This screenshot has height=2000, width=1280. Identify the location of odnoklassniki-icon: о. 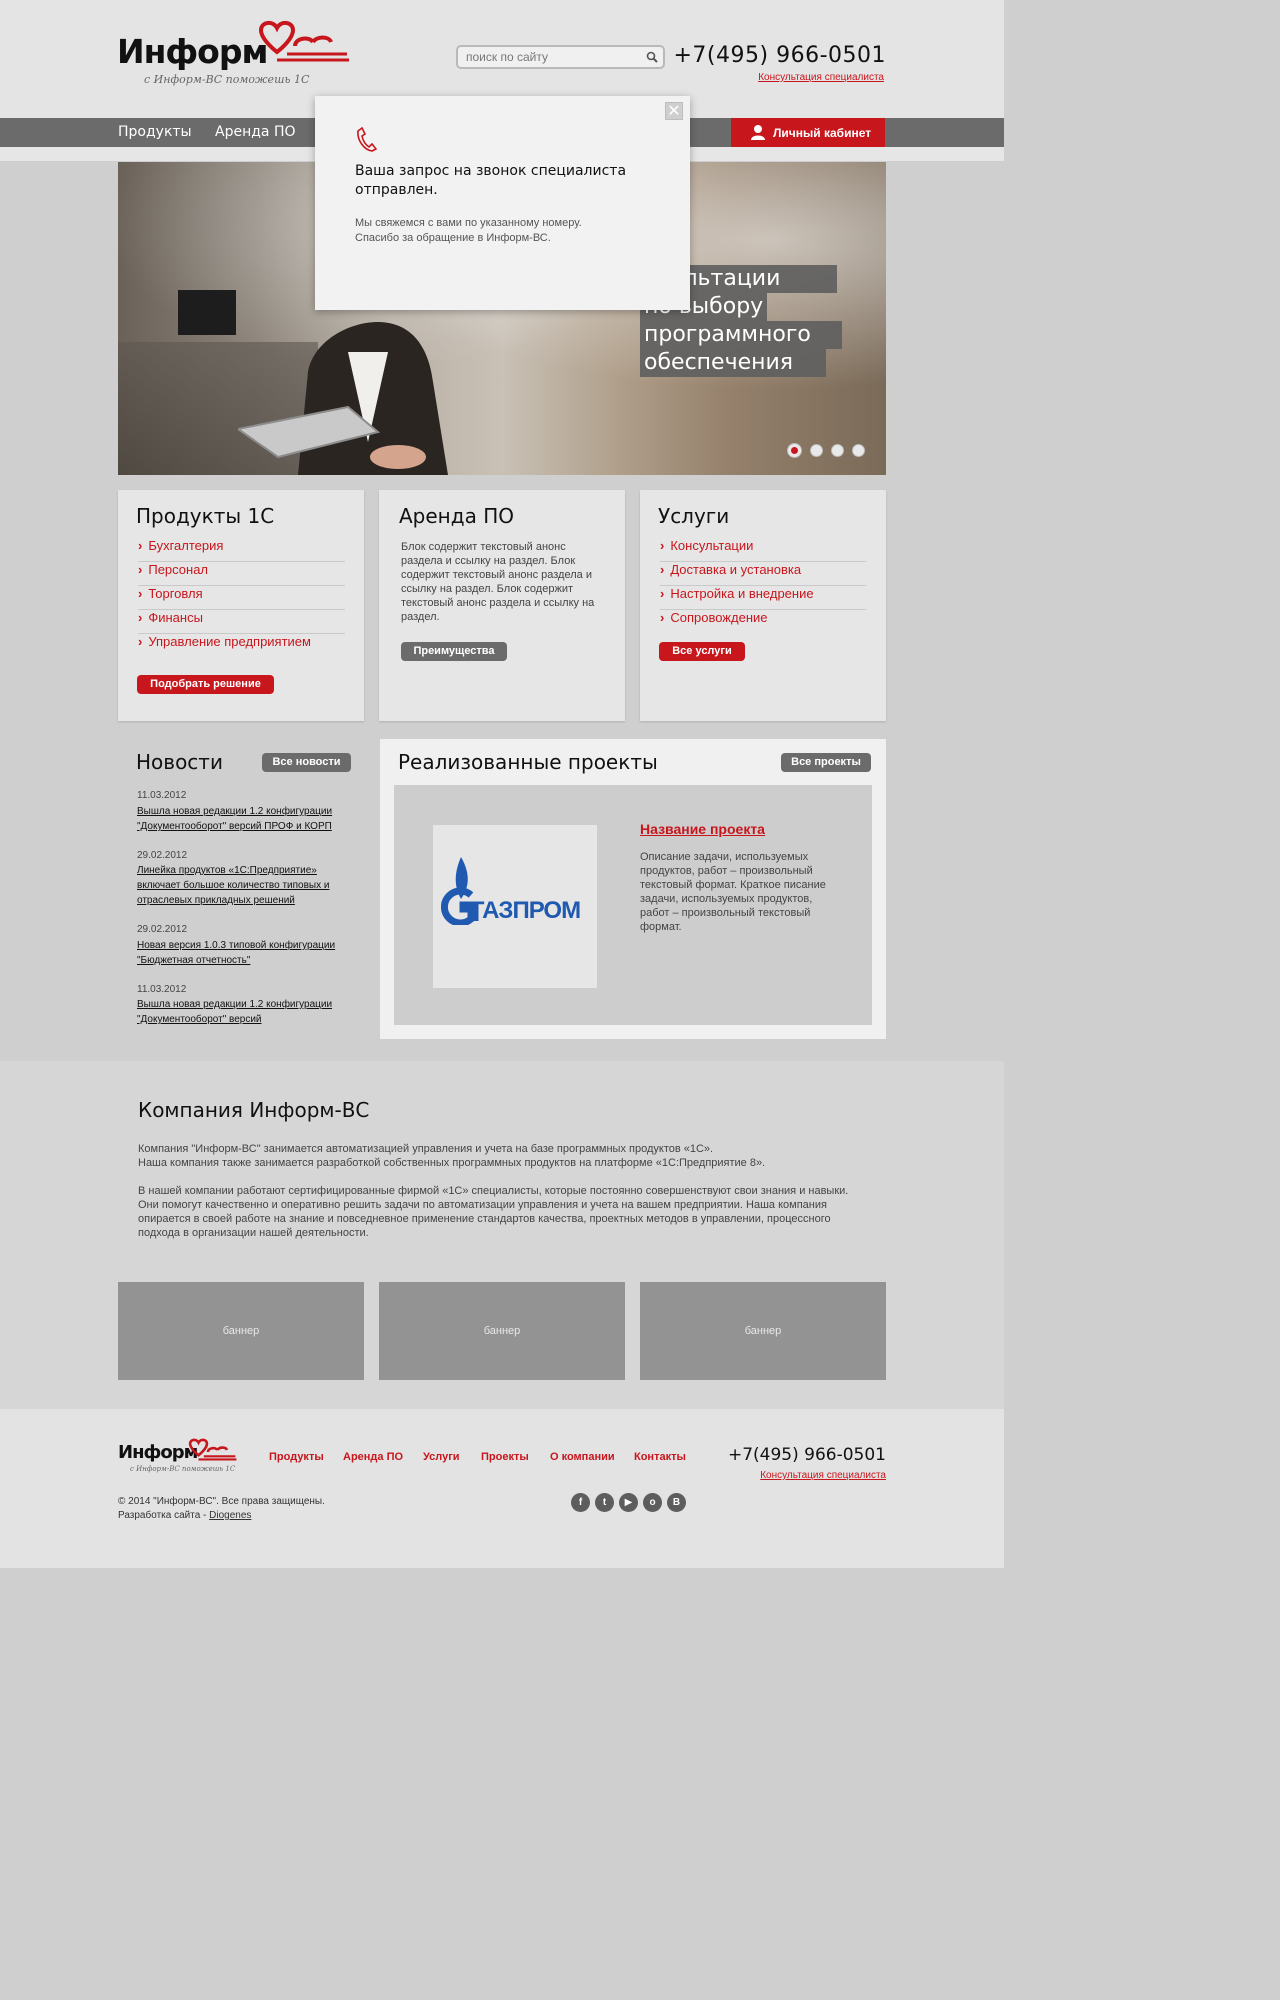
(652, 1502).